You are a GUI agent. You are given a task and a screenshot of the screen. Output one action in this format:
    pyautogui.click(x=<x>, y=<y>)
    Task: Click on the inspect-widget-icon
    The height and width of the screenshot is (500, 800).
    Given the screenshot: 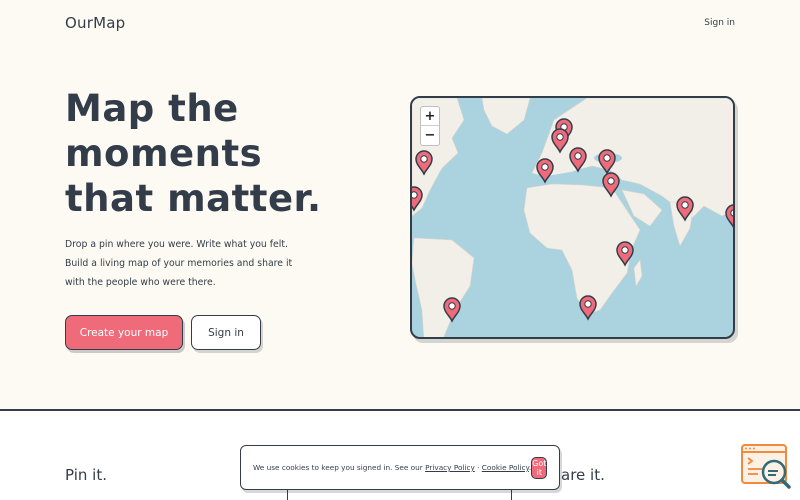 What is the action you would take?
    pyautogui.click(x=766, y=466)
    